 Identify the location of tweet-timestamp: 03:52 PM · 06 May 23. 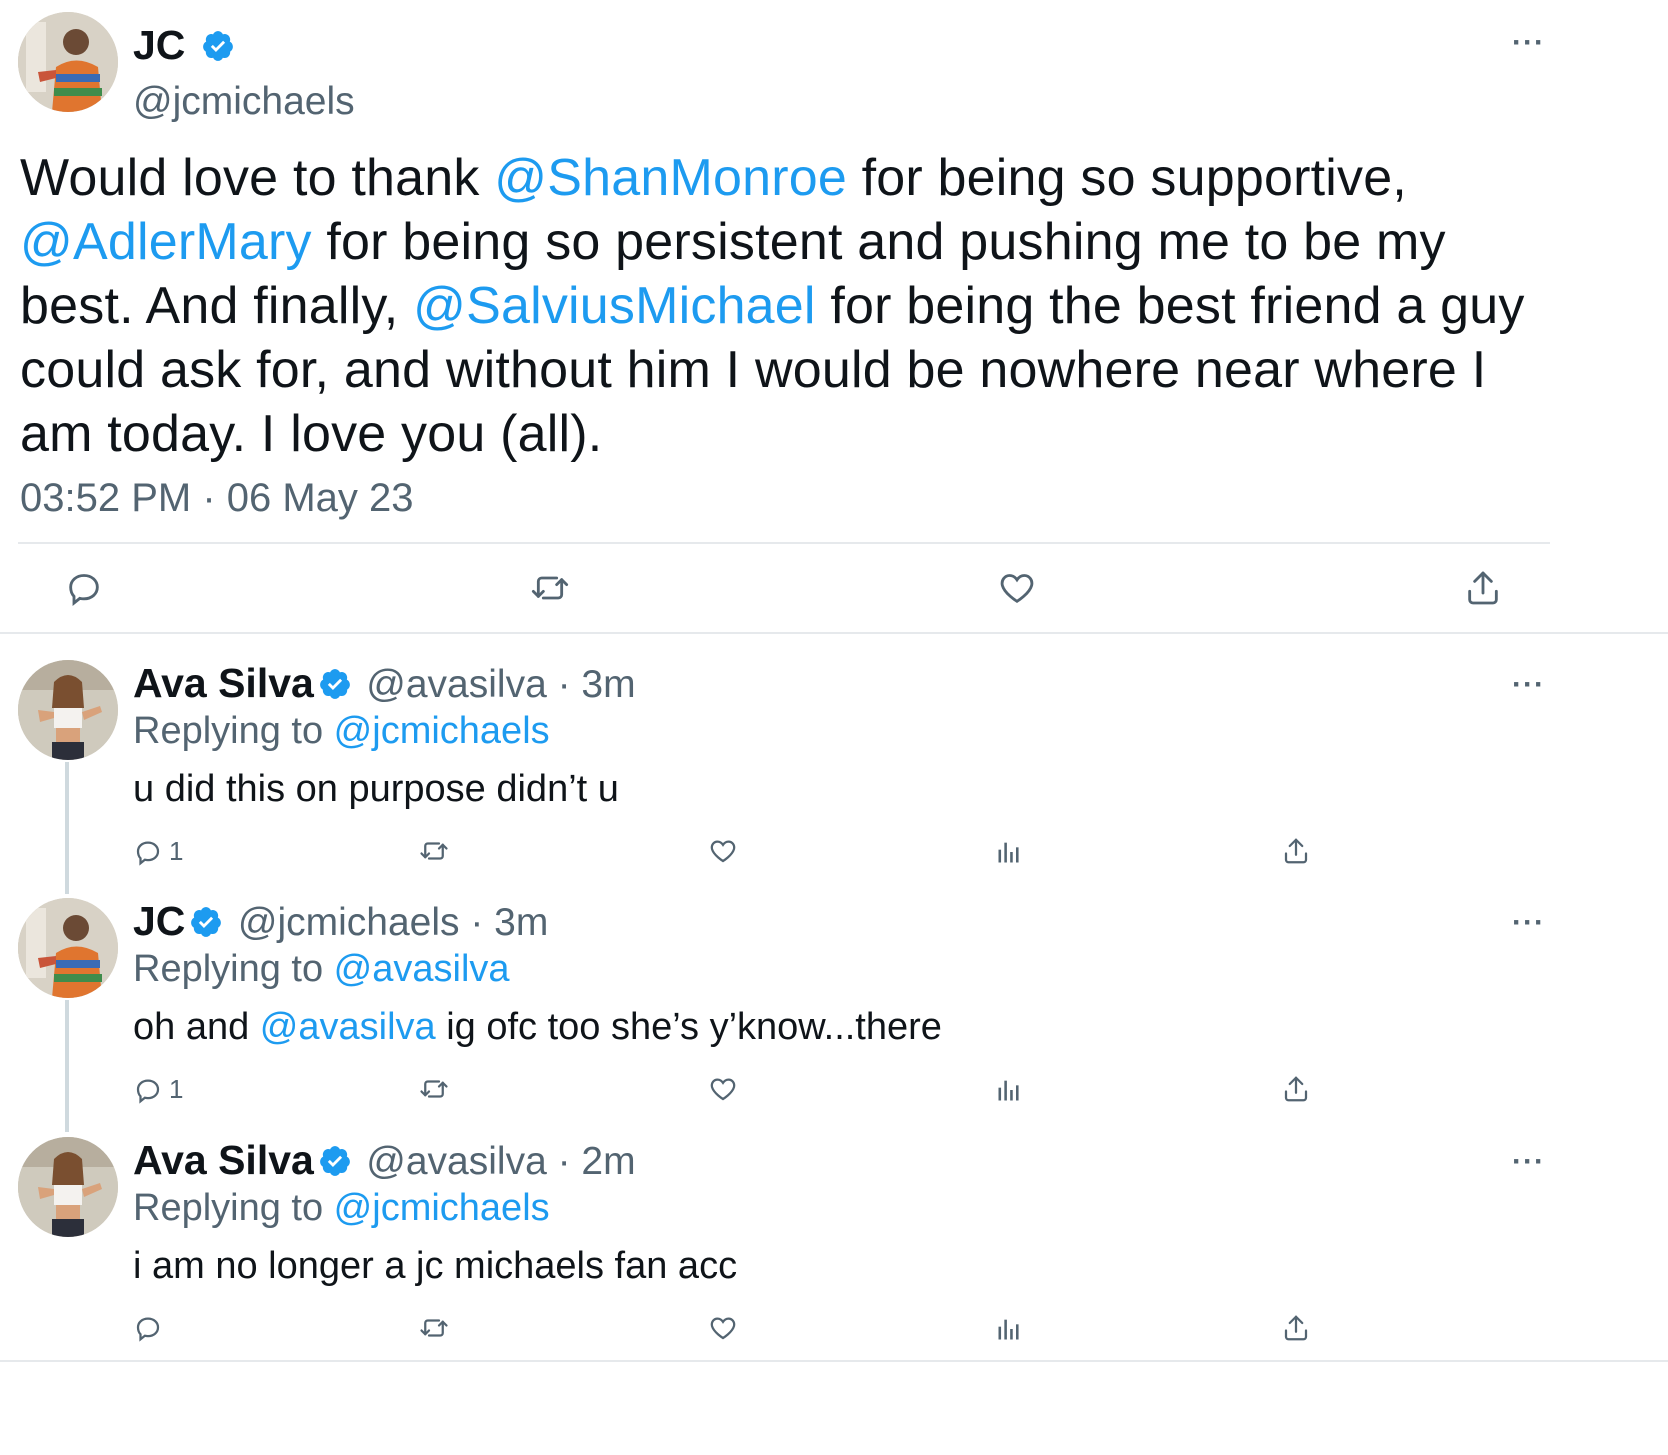
(217, 498).